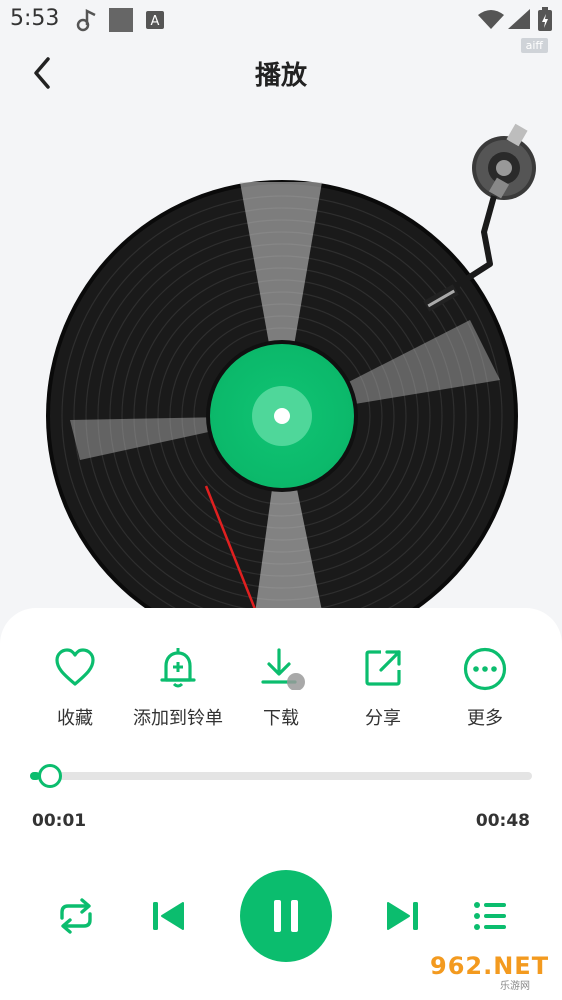 This screenshot has height=1000, width=562. Describe the element at coordinates (87, 22) in the screenshot. I see `music-note-icon` at that location.